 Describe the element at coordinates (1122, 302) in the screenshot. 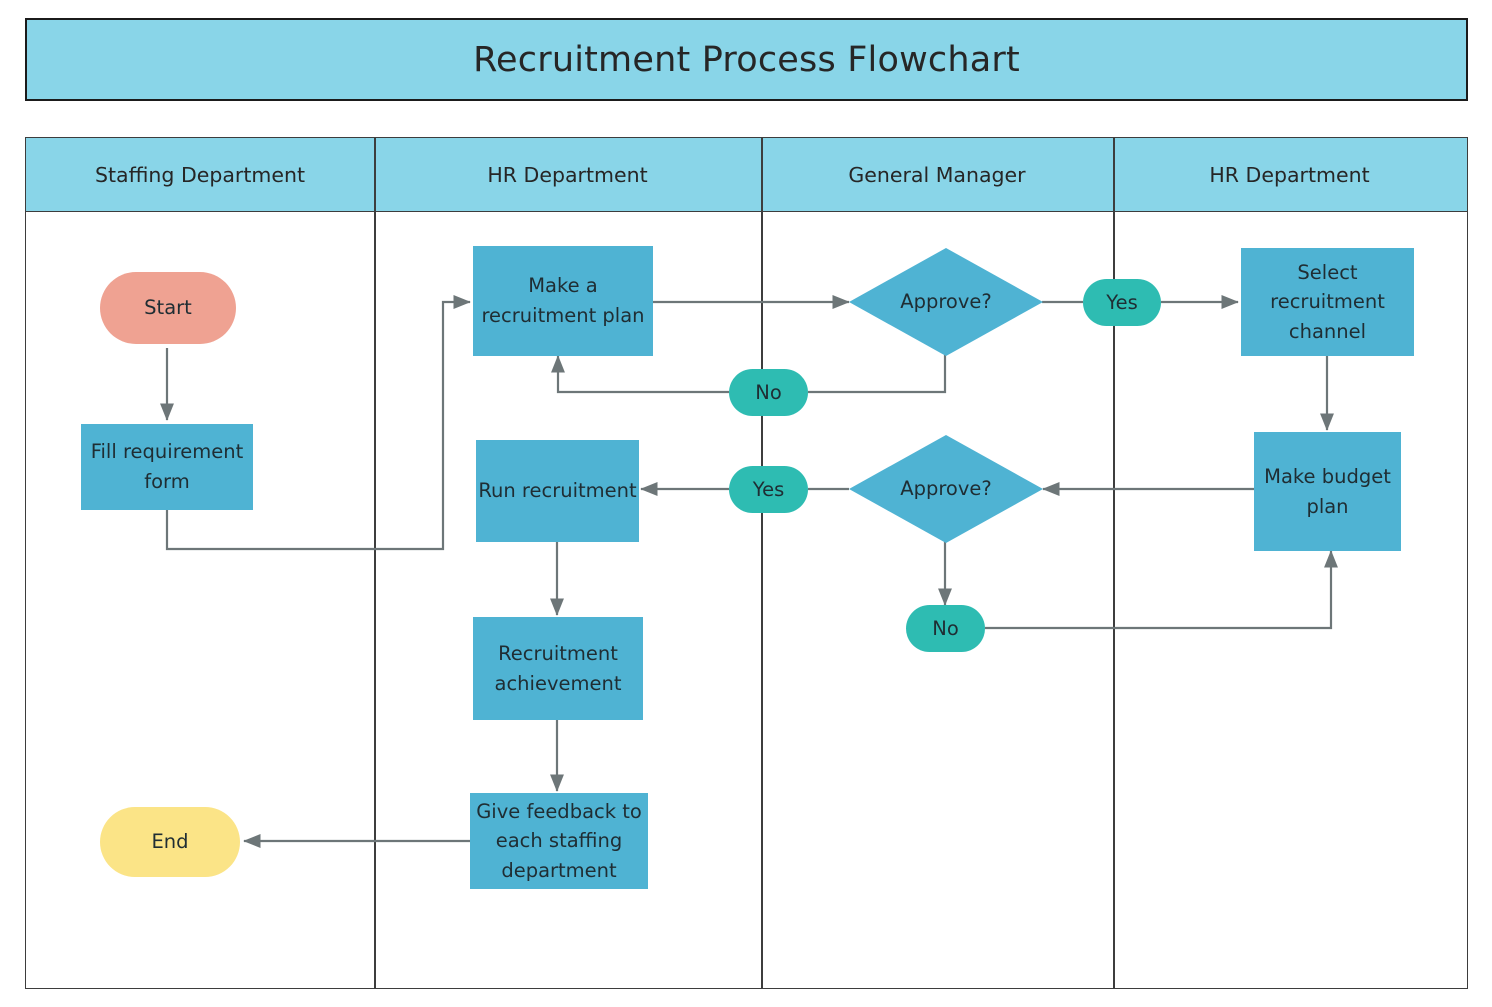

I see `node-yes-pill-1: Yes` at that location.